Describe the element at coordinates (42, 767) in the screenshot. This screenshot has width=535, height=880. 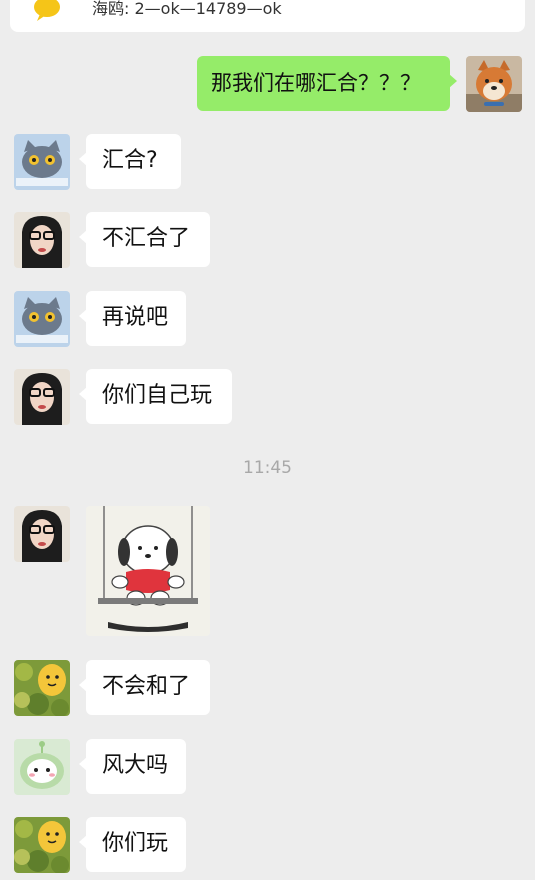
I see `green-cute-avatar` at that location.